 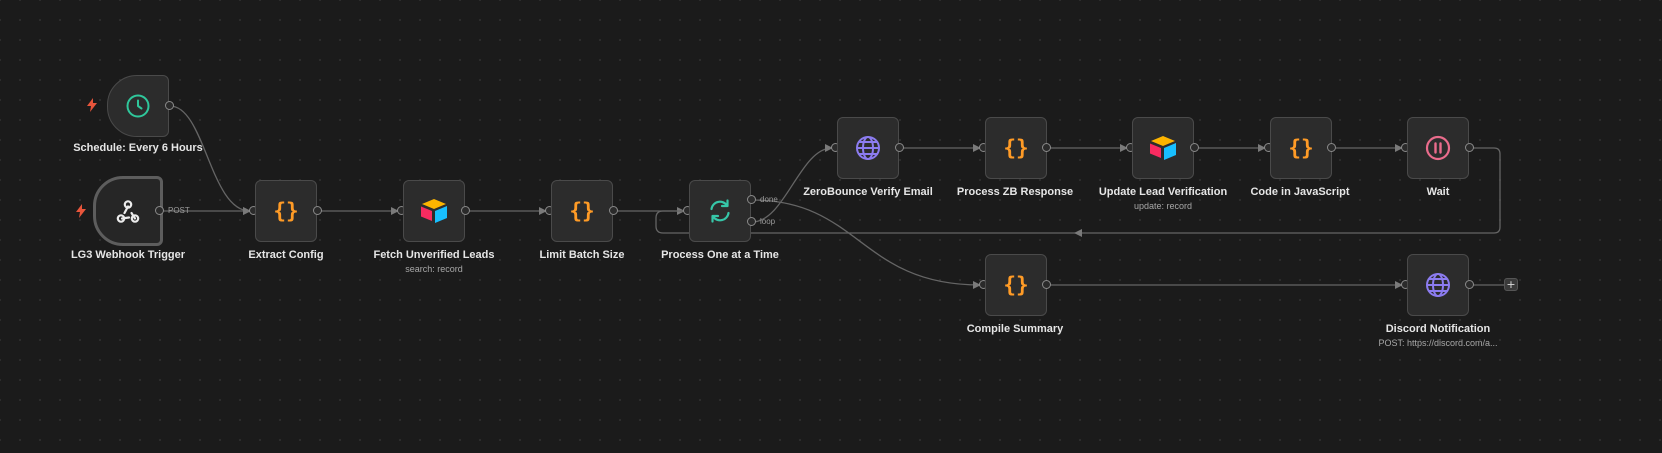 What do you see at coordinates (1438, 192) in the screenshot?
I see `node-wait-label: Wait` at bounding box center [1438, 192].